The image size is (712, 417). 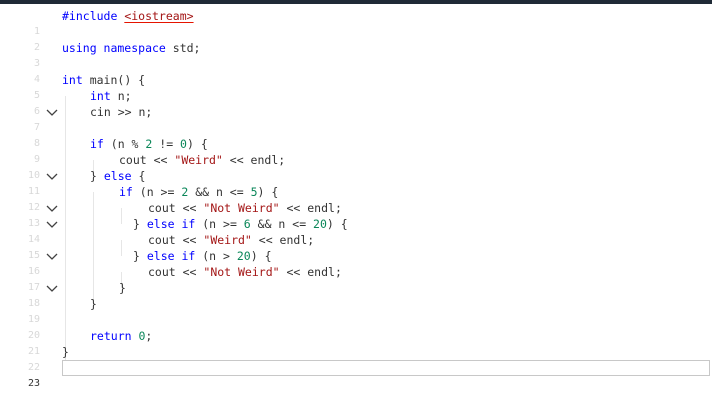 What do you see at coordinates (356, 166) in the screenshot?
I see `code-line: 10 cout << "Weird" << endl;` at bounding box center [356, 166].